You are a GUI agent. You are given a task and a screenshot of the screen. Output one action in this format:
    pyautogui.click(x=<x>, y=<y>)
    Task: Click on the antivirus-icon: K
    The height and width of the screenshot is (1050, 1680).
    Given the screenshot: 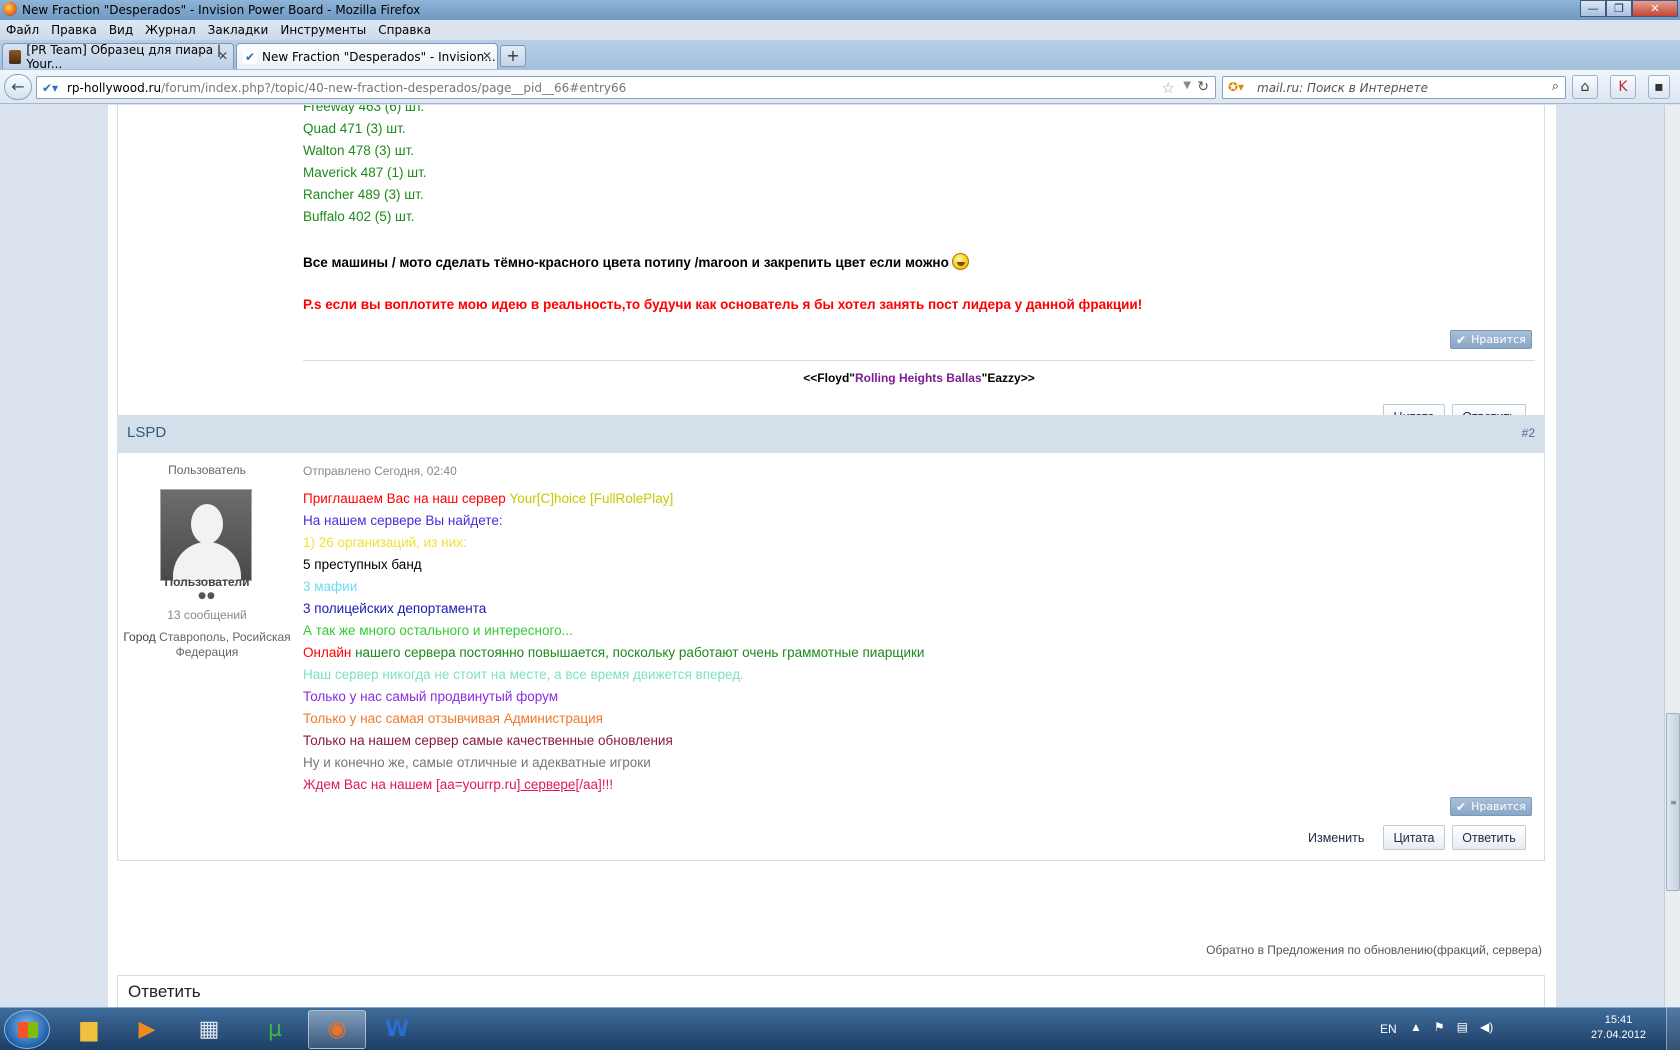 What is the action you would take?
    pyautogui.click(x=1623, y=87)
    